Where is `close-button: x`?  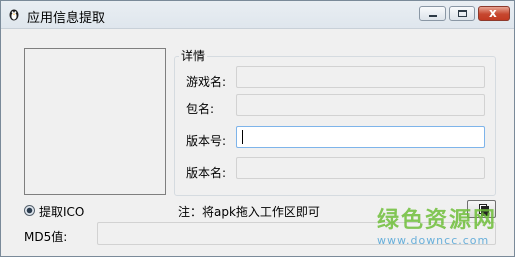 close-button: x is located at coordinates (494, 13).